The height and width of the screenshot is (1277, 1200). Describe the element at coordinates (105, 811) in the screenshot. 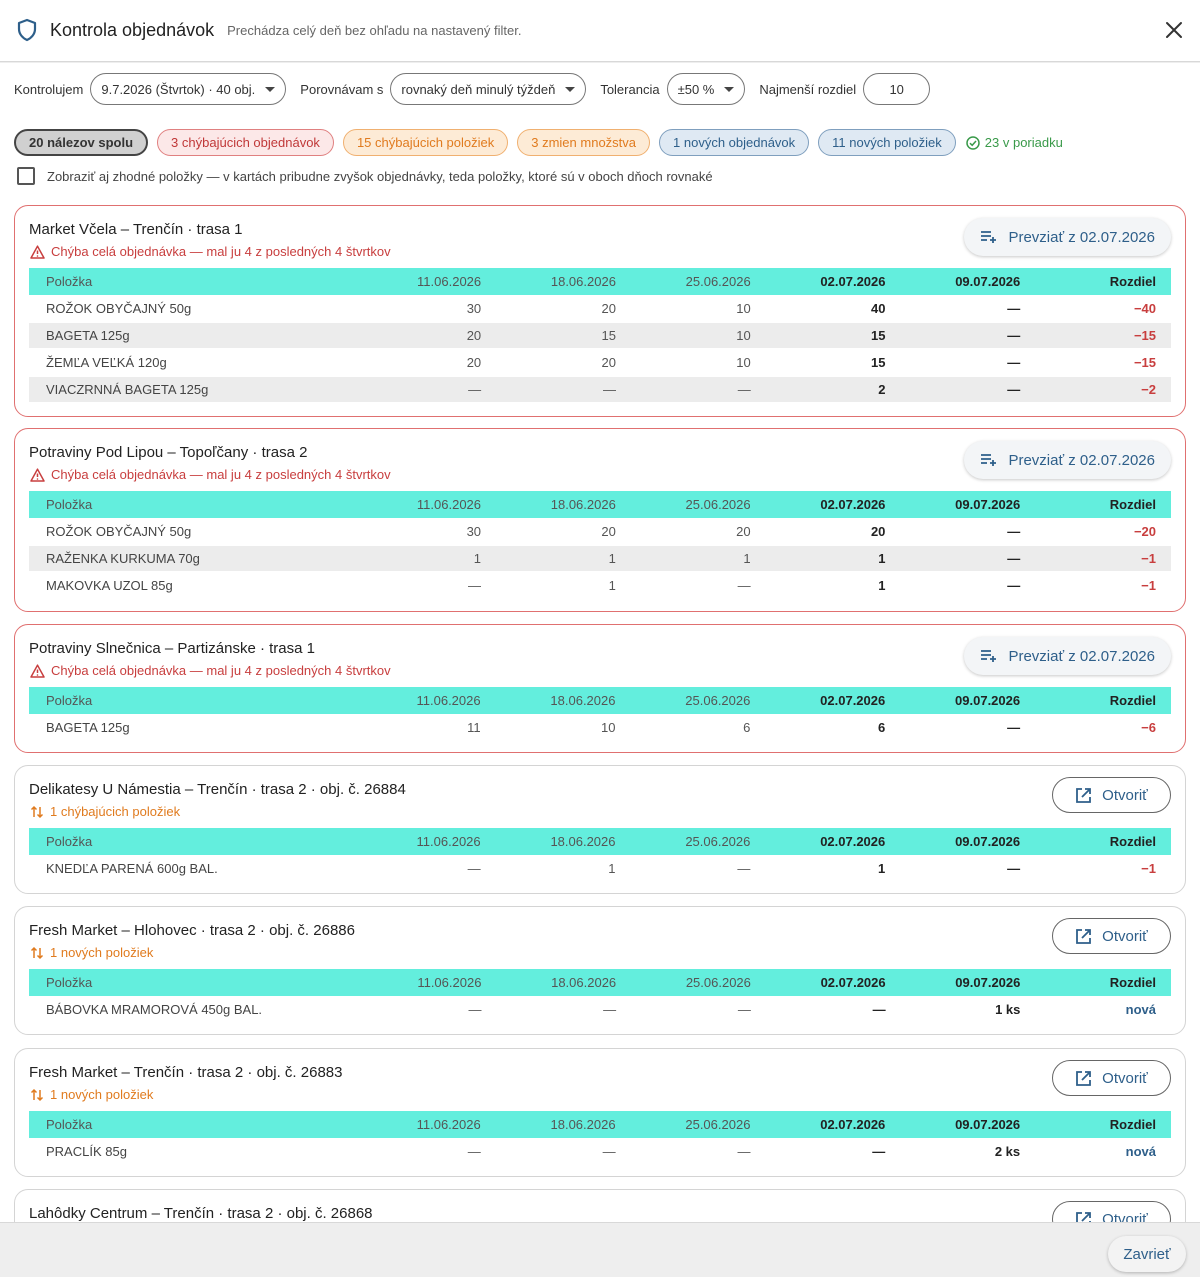

I see `card-note: 1 chýbajúcich položiek` at that location.